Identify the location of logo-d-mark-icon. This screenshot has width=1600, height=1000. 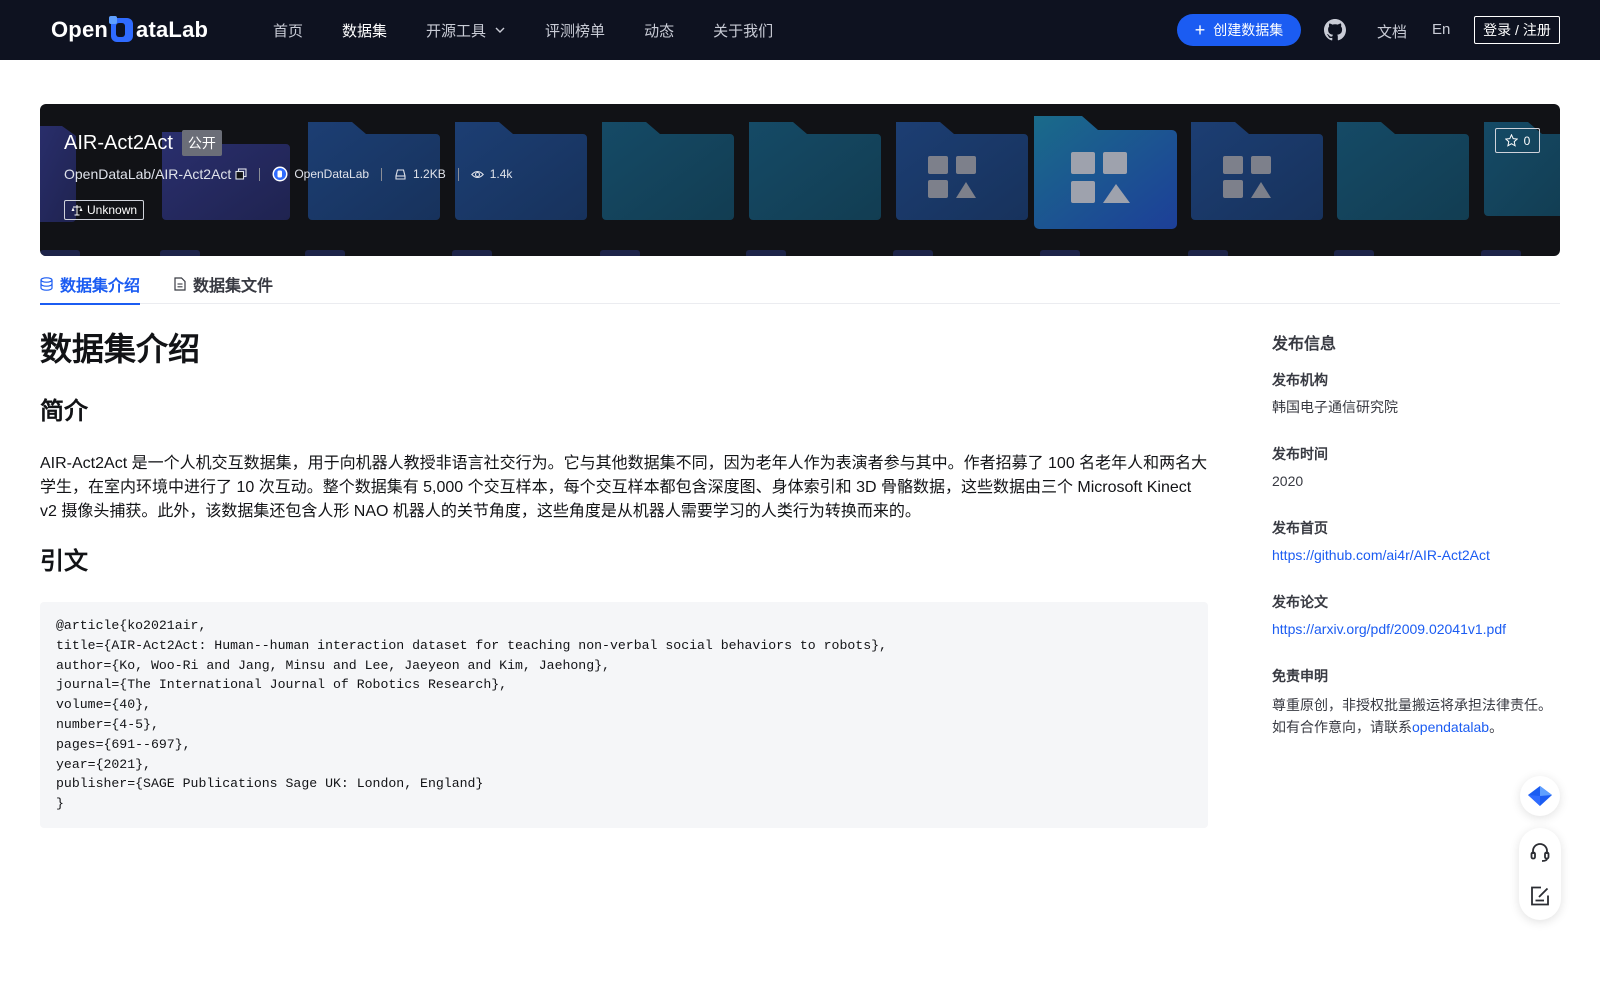
(122, 30).